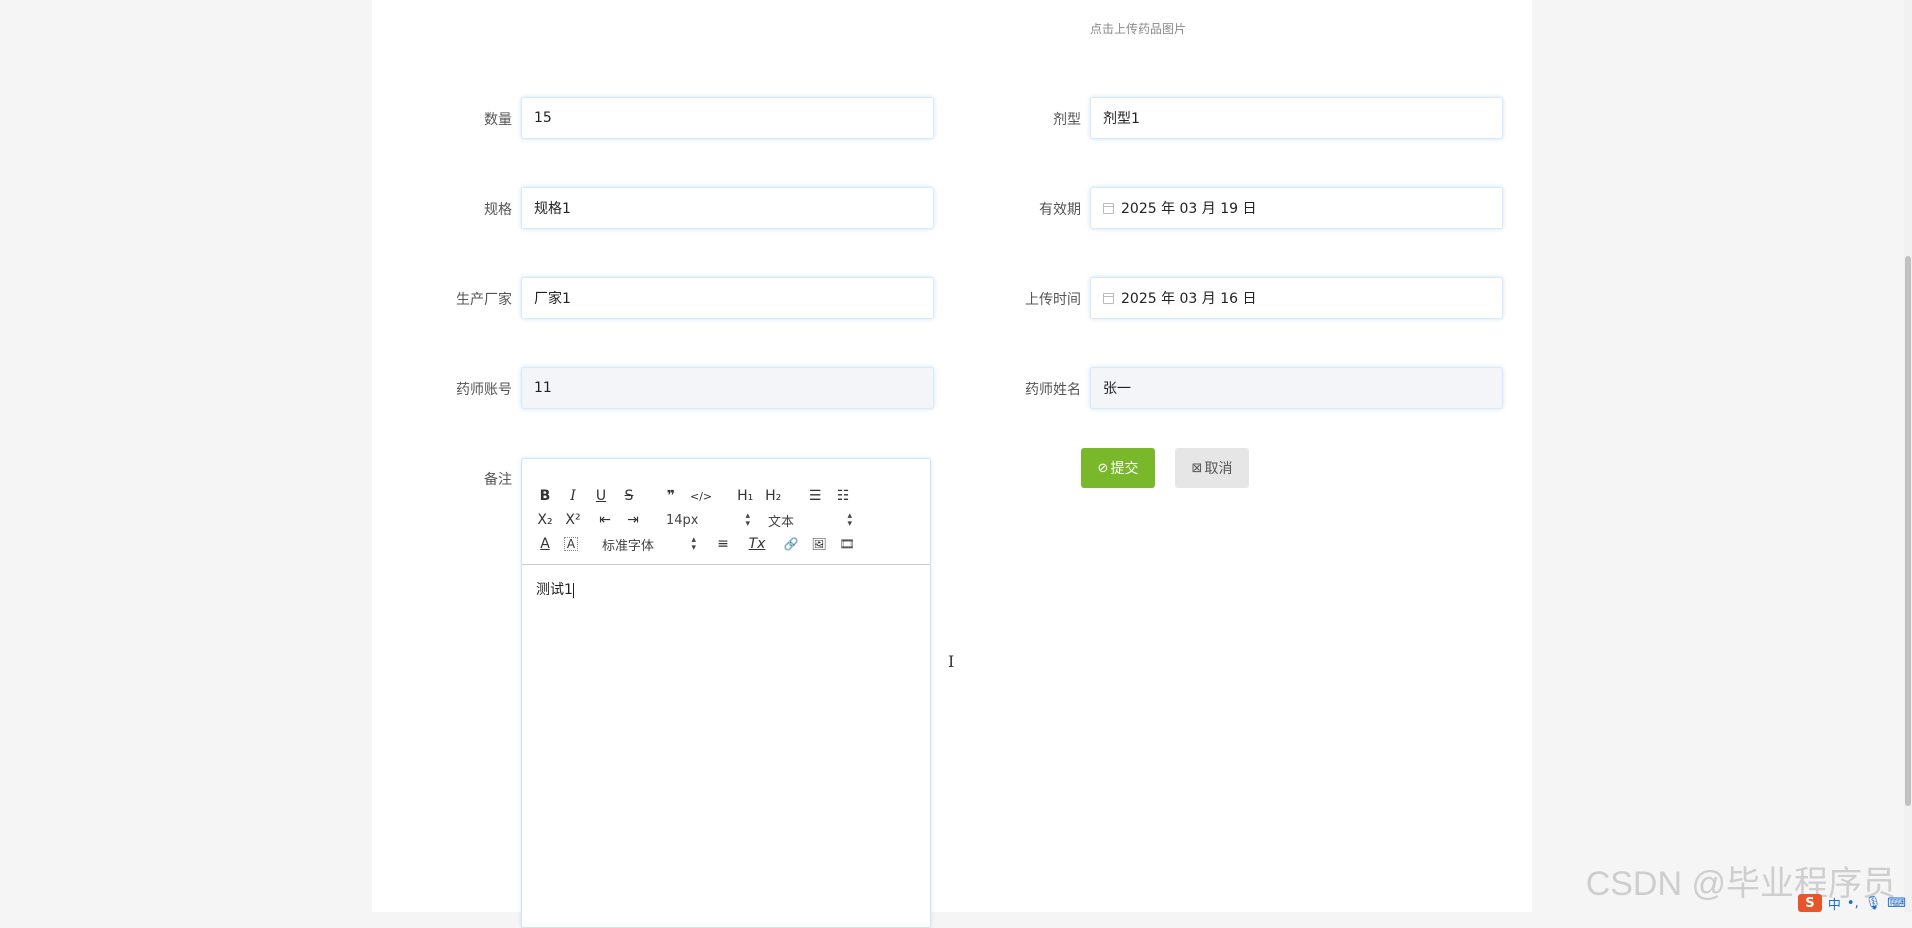  I want to click on submit-button: ⊘ 提交, so click(1118, 468).